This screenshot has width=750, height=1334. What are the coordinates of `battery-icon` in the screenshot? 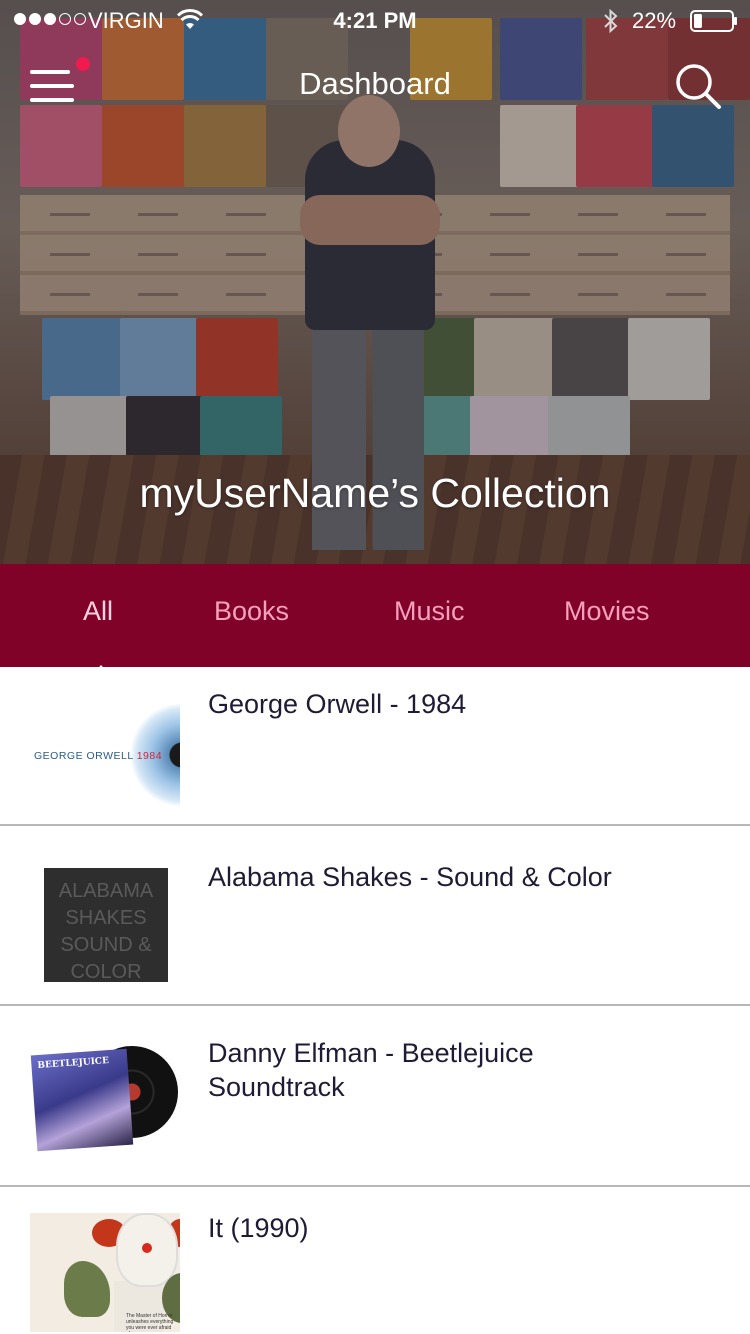 It's located at (713, 21).